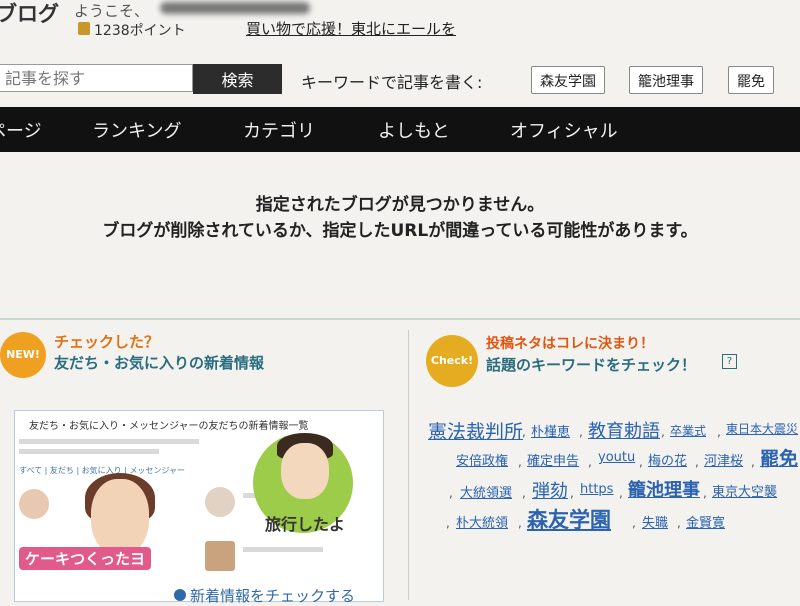  What do you see at coordinates (616, 457) in the screenshot?
I see `trending-keyword: youtu` at bounding box center [616, 457].